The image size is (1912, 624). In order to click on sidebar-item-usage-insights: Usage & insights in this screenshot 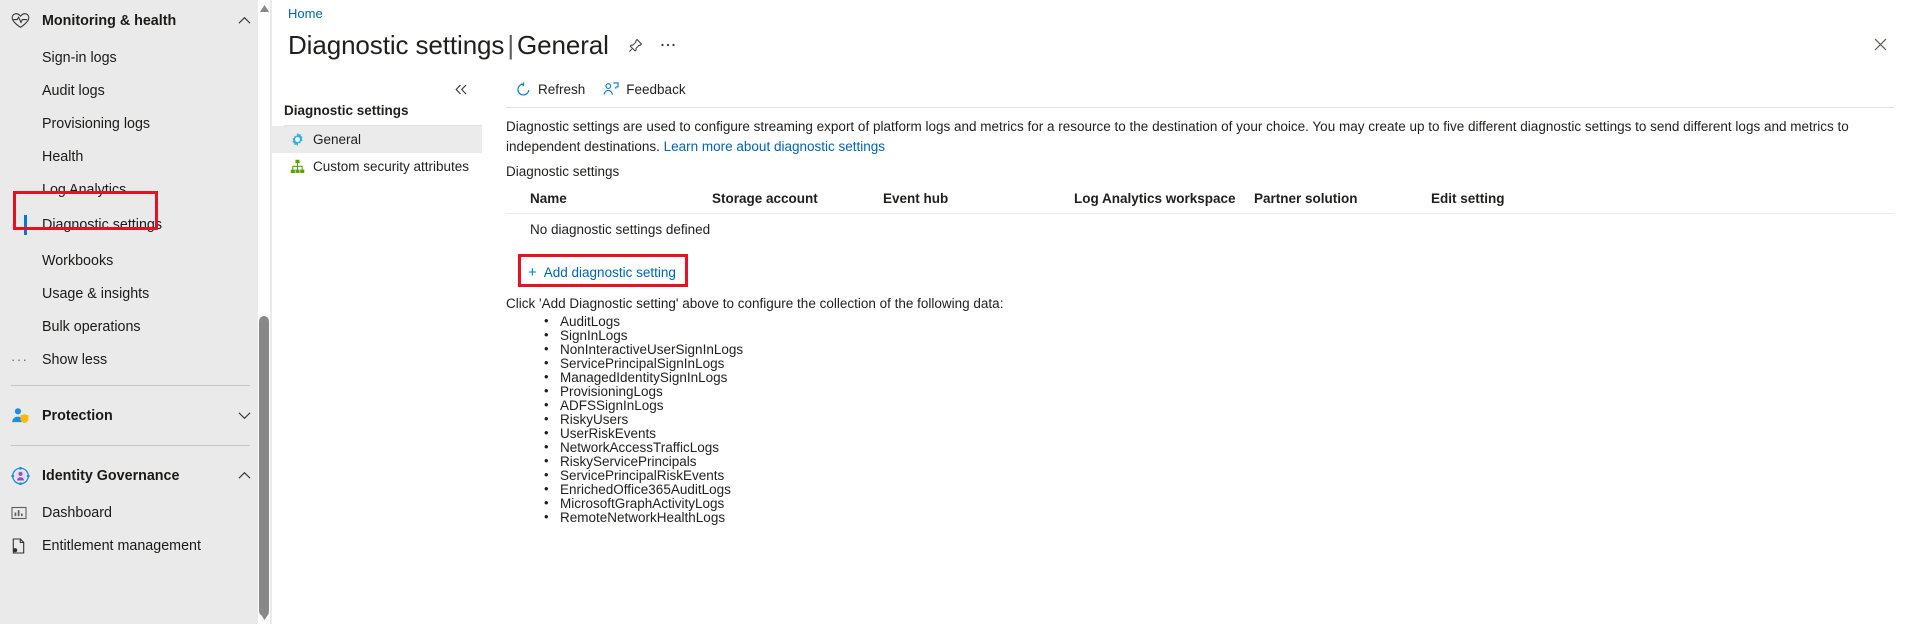, I will do `click(136, 293)`.